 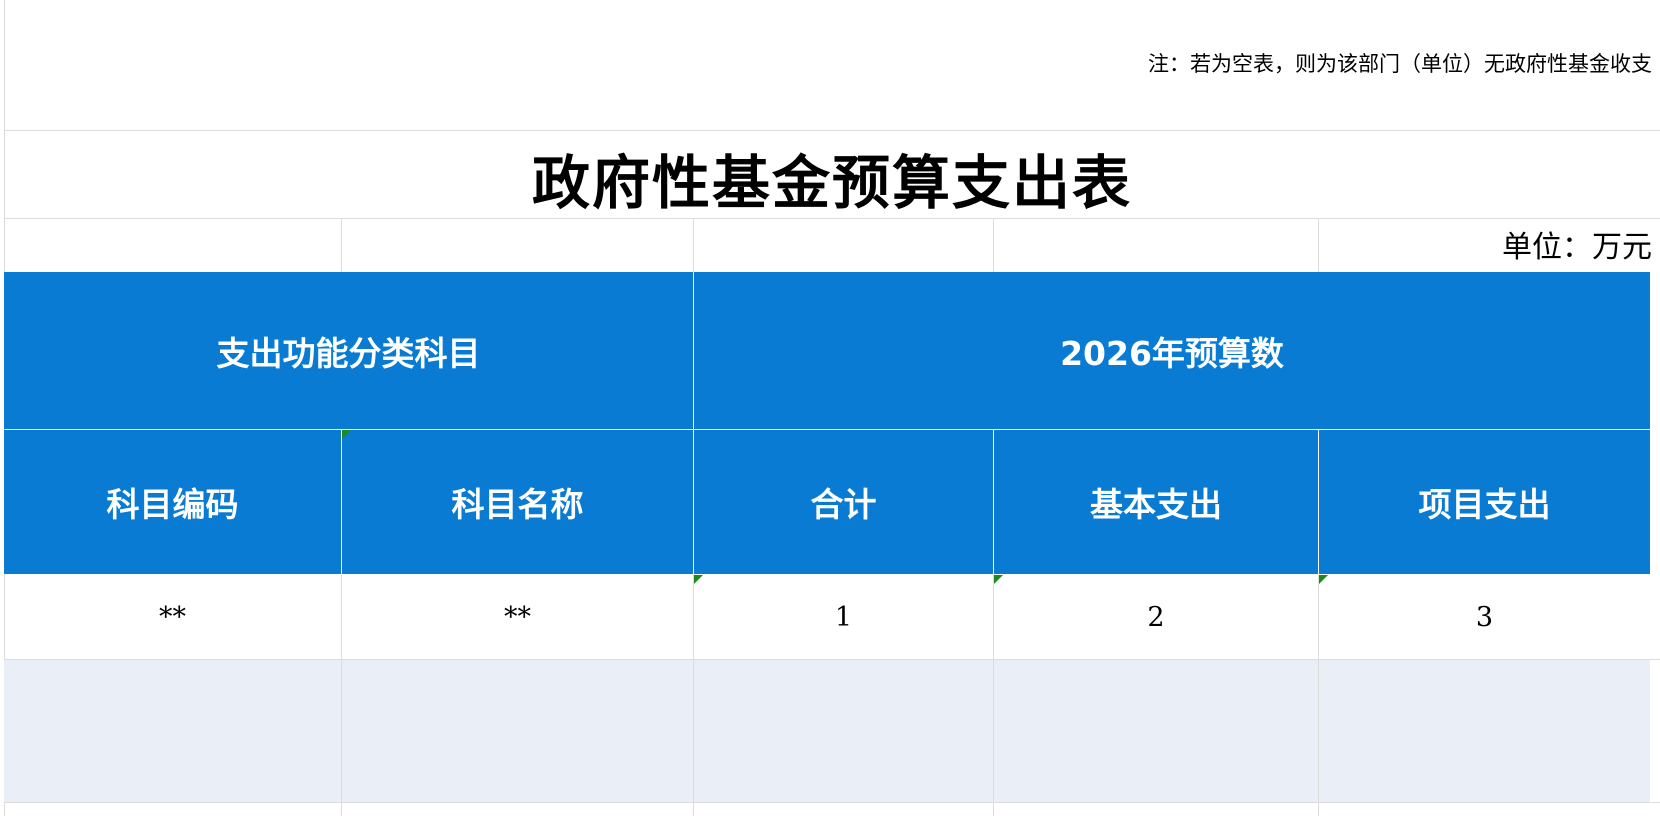 What do you see at coordinates (843, 502) in the screenshot?
I see `header-col-total: 合计` at bounding box center [843, 502].